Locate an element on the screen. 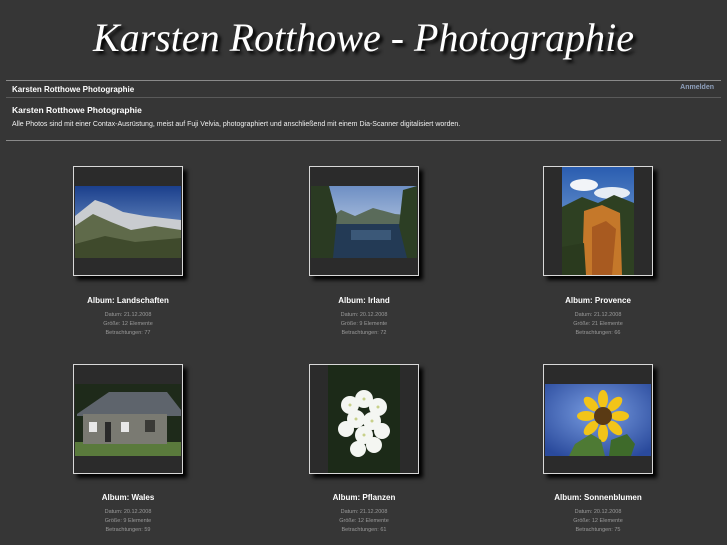 Image resolution: width=727 pixels, height=545 pixels. gallery-title: Karsten Rotthowe Photographie is located at coordinates (77, 110).